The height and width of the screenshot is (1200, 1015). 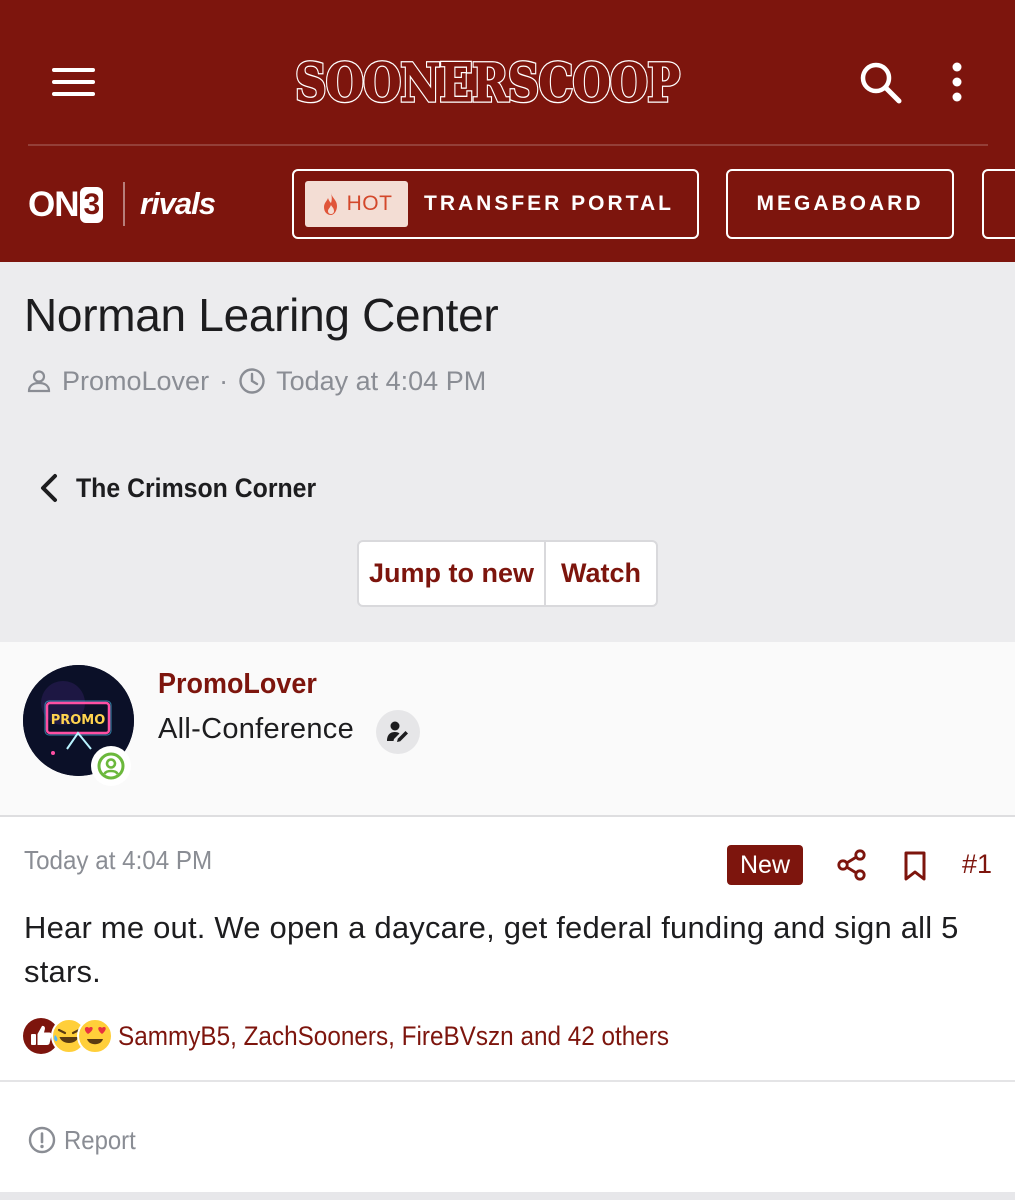 I want to click on breadcrumb-back-link: The Crimson Corner, so click(x=187, y=488).